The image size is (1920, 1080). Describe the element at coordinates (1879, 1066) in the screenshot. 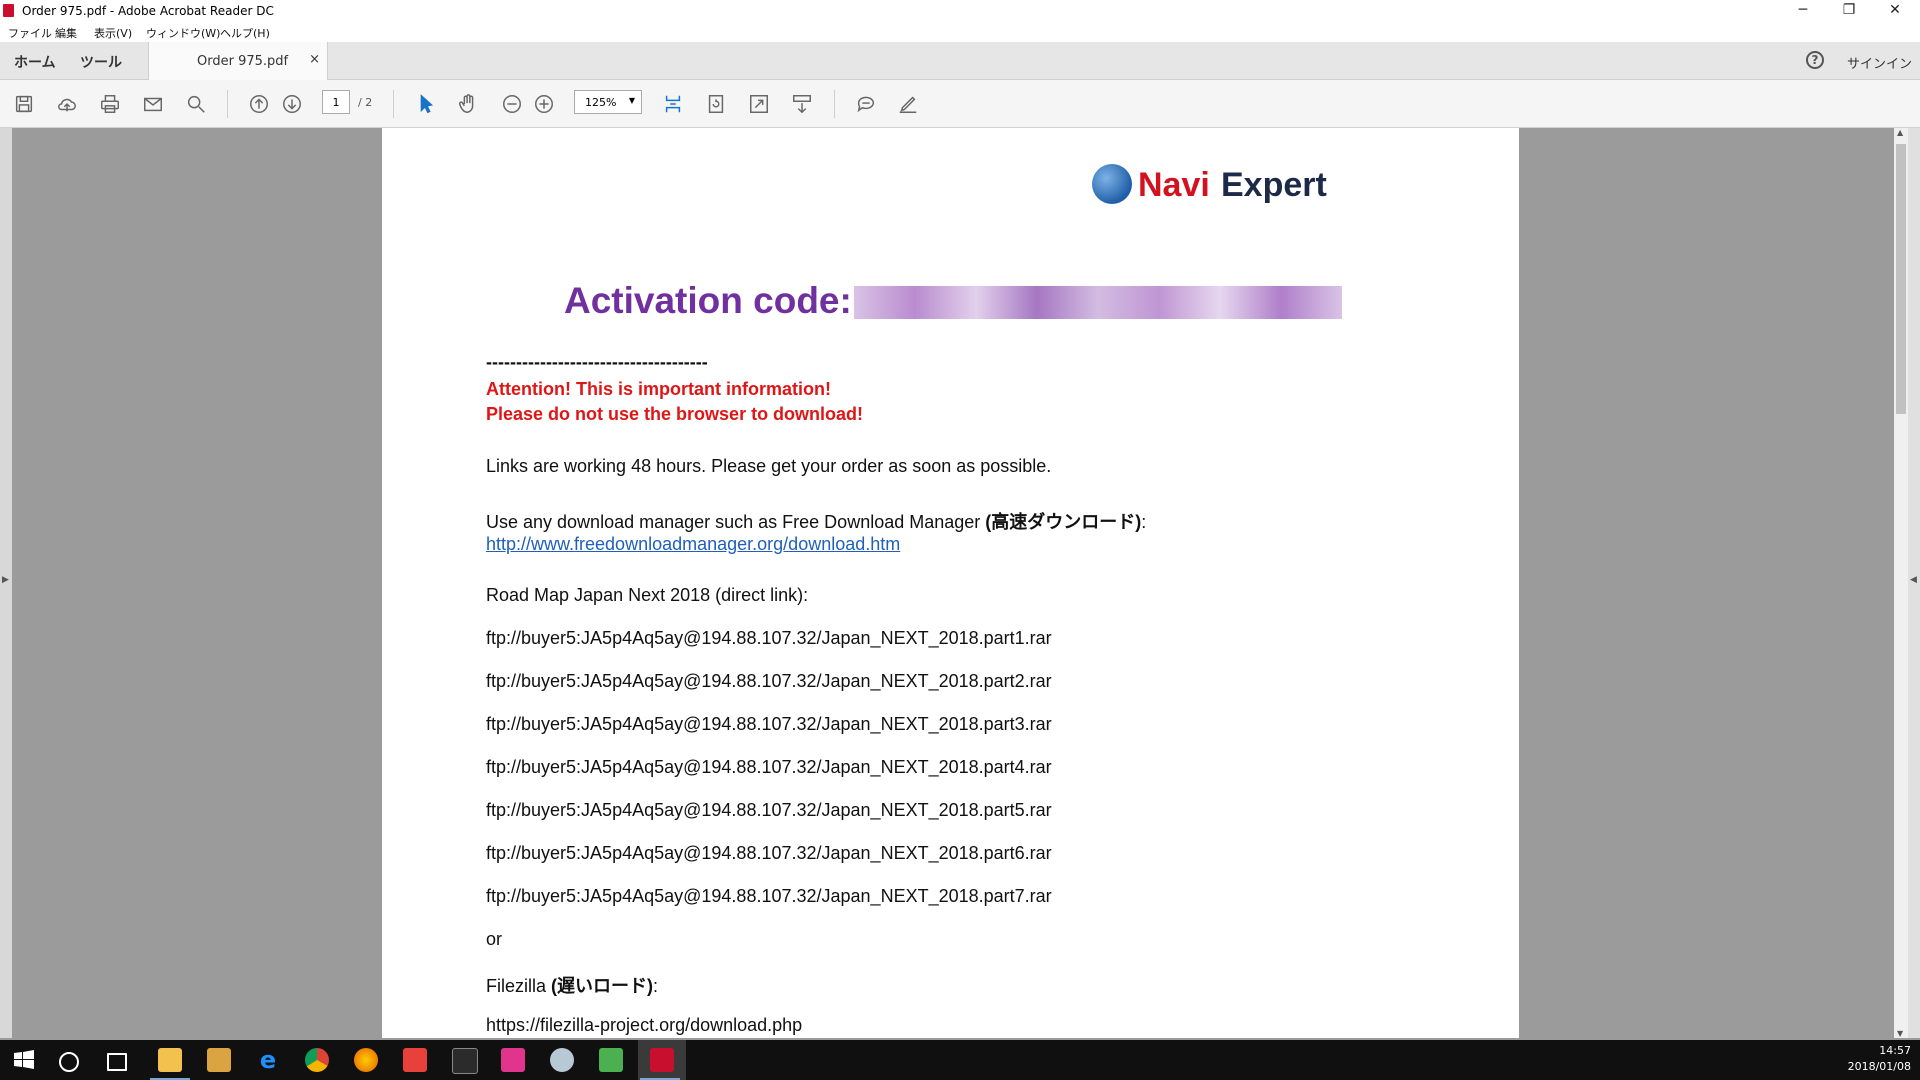

I see `clock-date: 2018/01/08` at that location.